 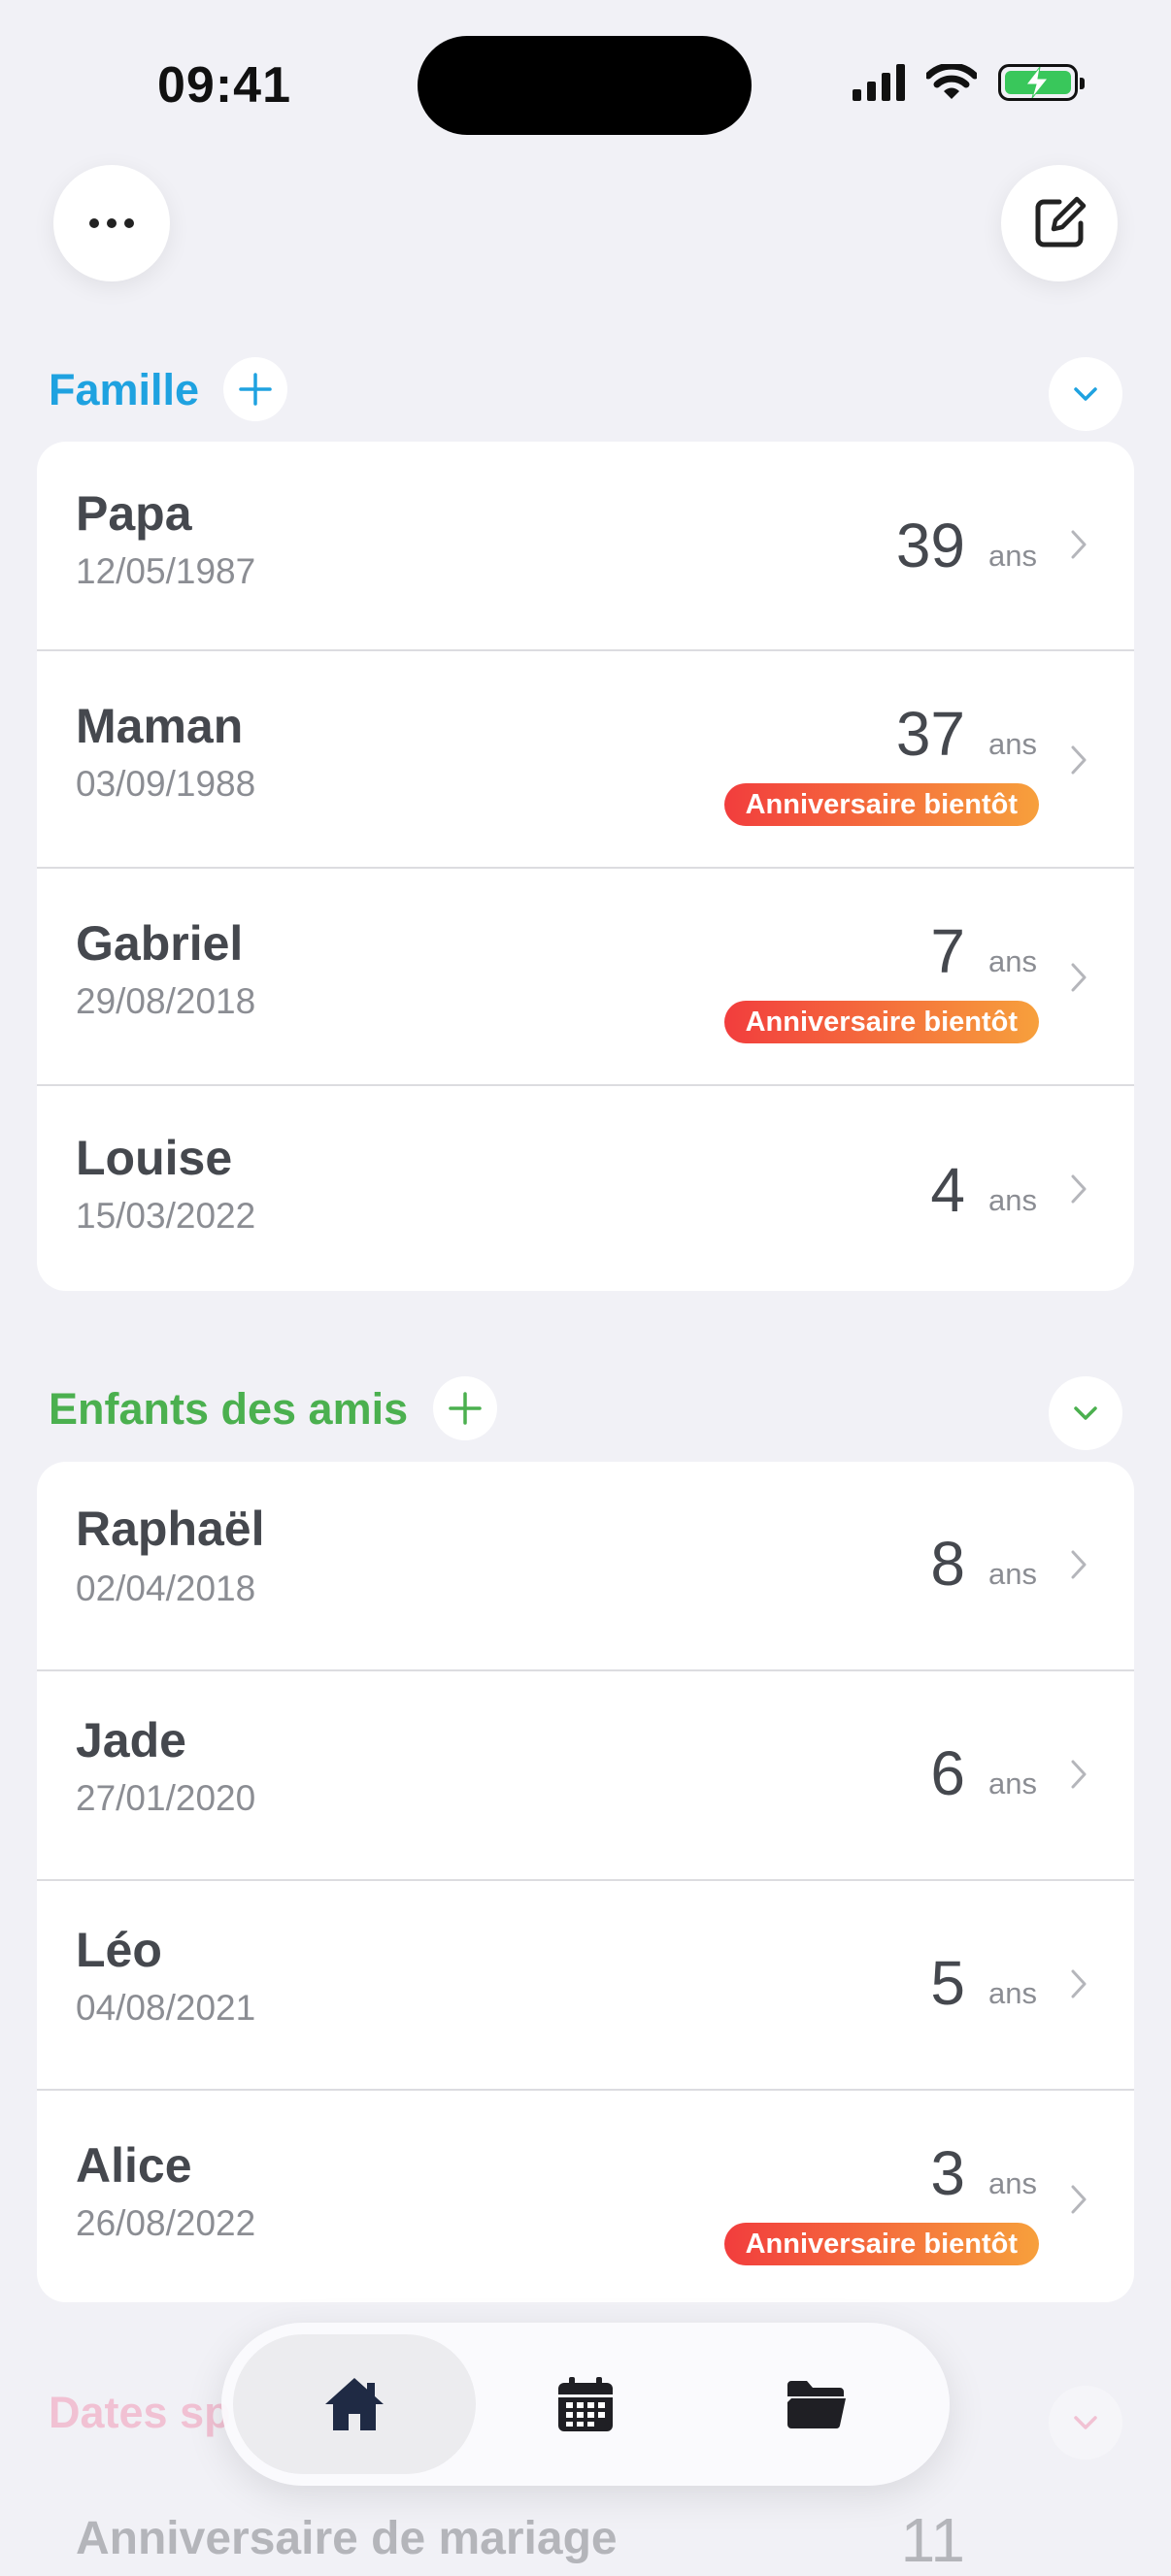 I want to click on tab-home, so click(x=354, y=2404).